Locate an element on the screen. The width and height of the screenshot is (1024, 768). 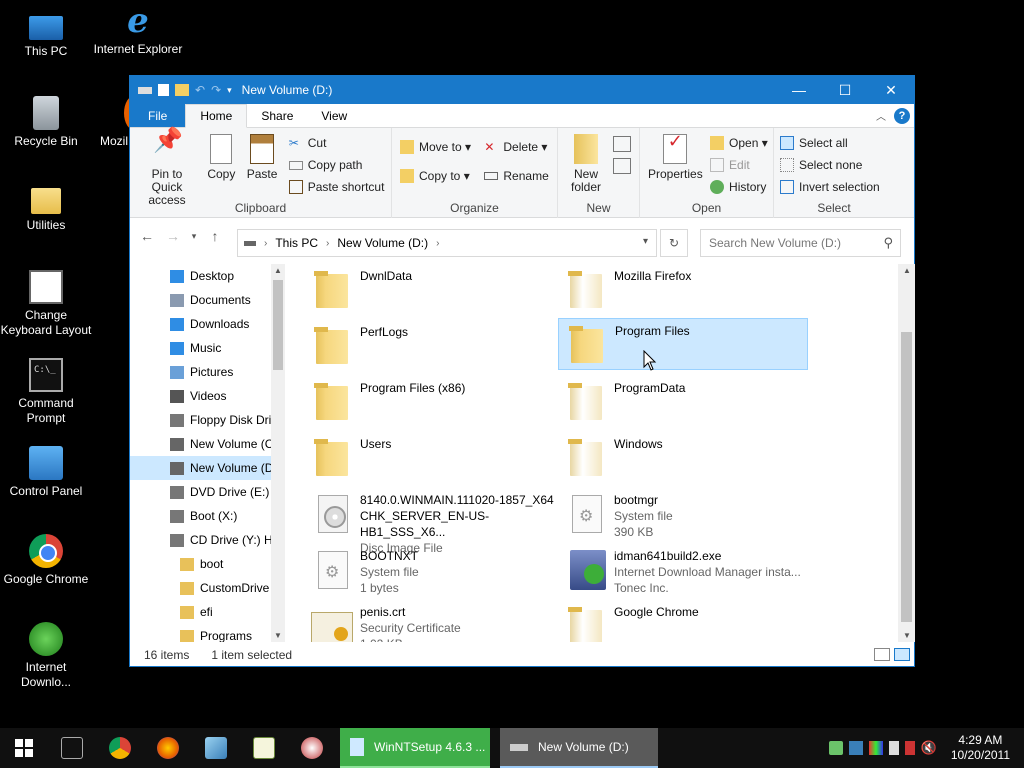
rename-button: Rename is located at coordinates (516, 175).